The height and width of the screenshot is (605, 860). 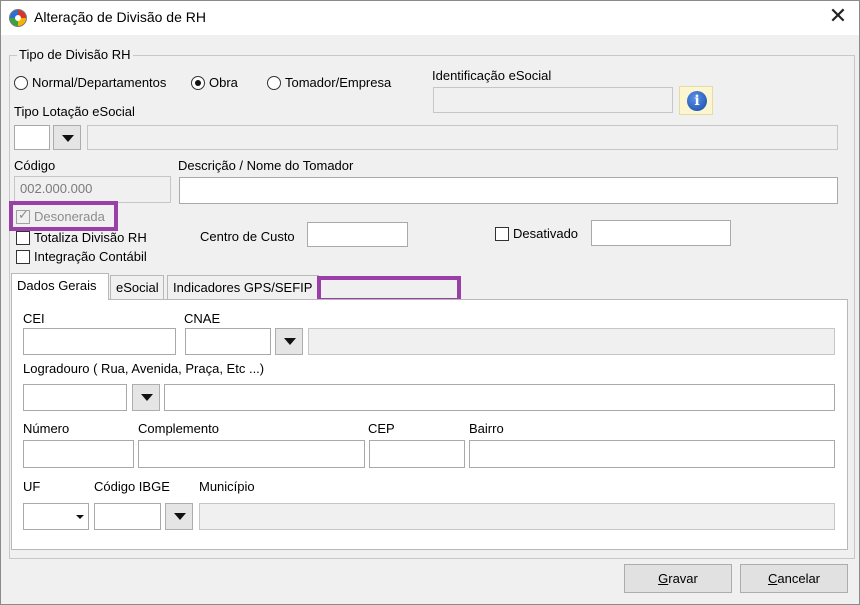 What do you see at coordinates (127, 516) in the screenshot?
I see `codigo-ibge-input` at bounding box center [127, 516].